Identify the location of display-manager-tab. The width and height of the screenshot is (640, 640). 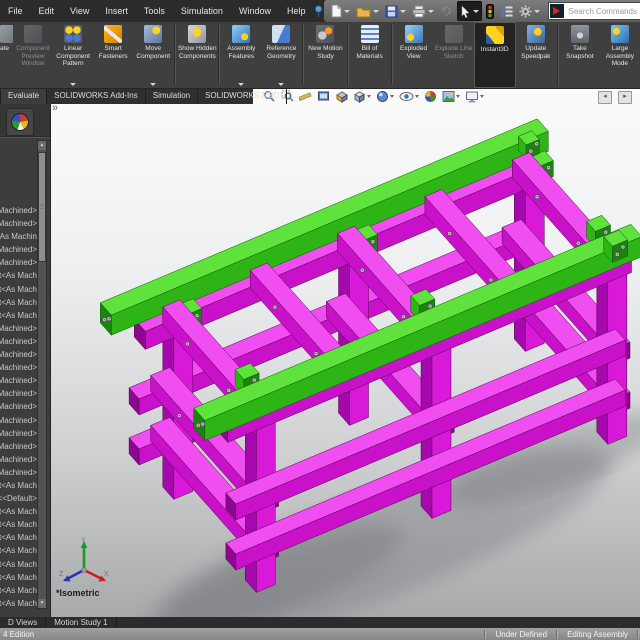
(20, 122).